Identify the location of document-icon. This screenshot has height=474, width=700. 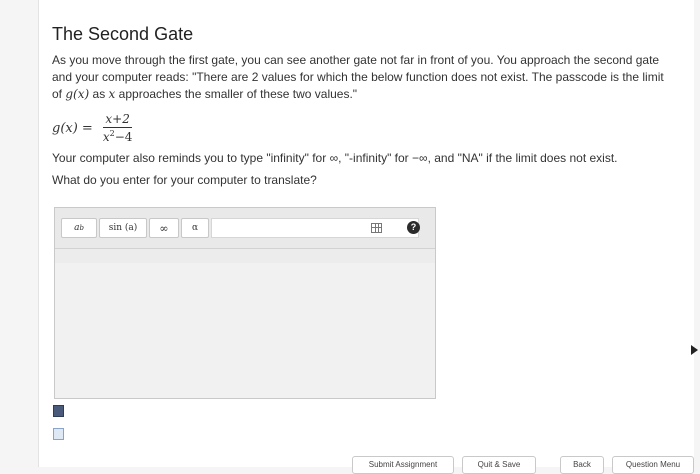
(58, 434).